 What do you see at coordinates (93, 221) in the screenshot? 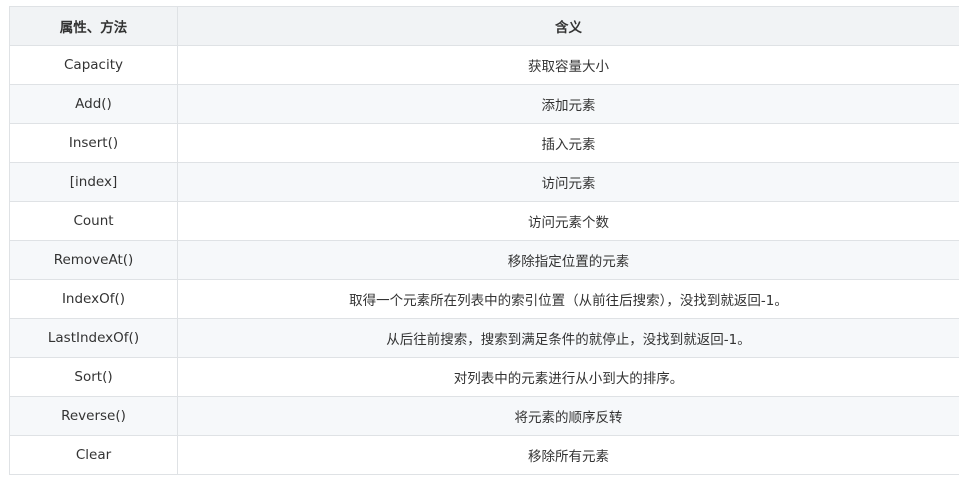
I see `property-method-cell: Count` at bounding box center [93, 221].